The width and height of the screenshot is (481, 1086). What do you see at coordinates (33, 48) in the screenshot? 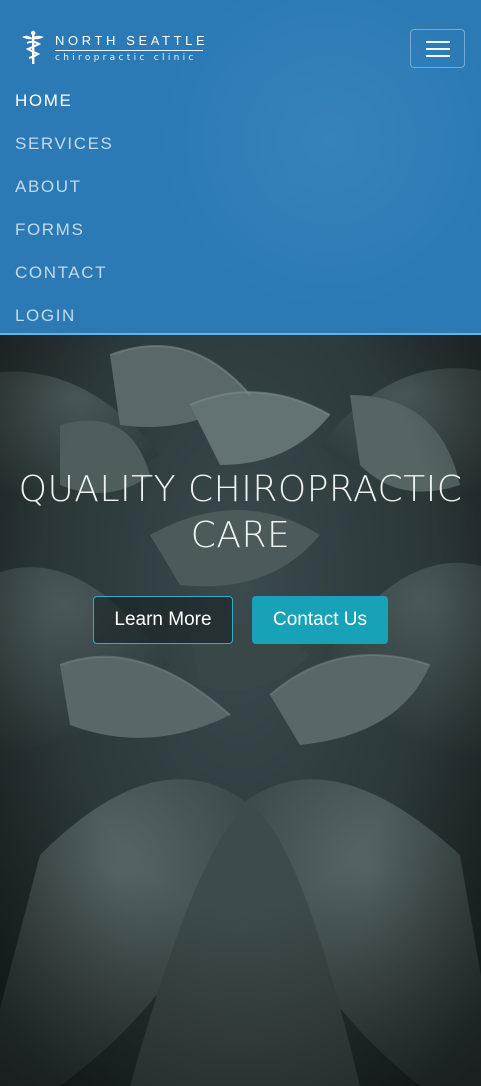
I see `caduceus-icon` at bounding box center [33, 48].